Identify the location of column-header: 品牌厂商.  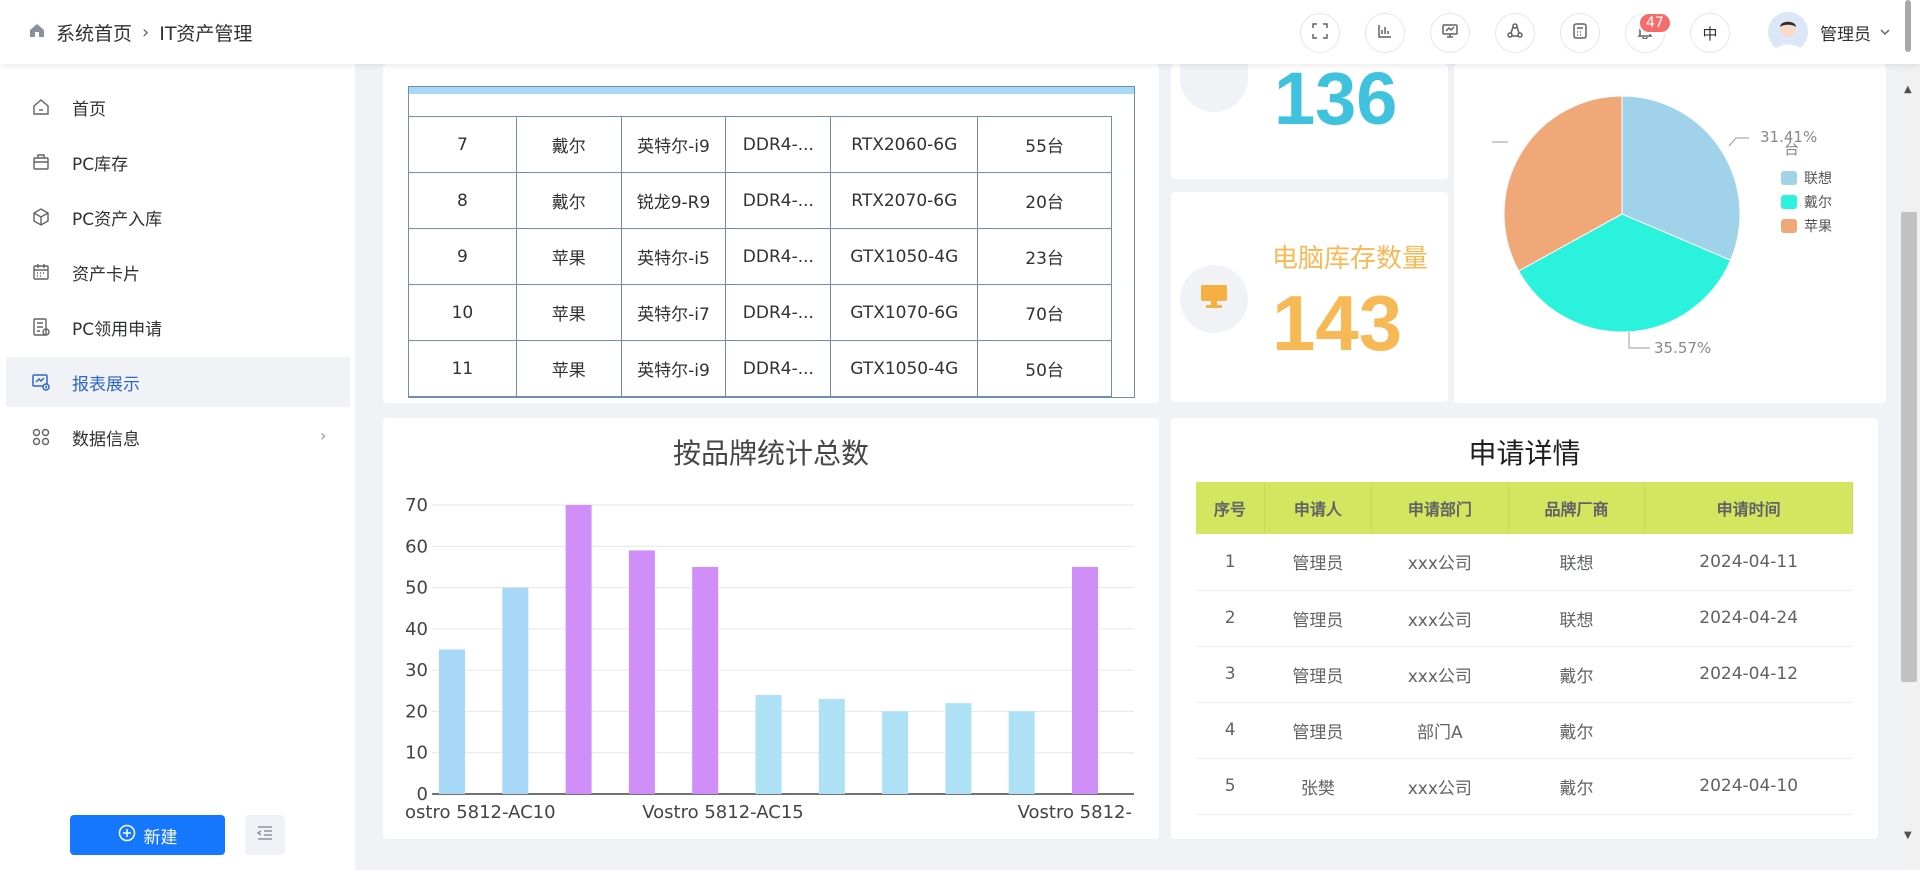
(1577, 508).